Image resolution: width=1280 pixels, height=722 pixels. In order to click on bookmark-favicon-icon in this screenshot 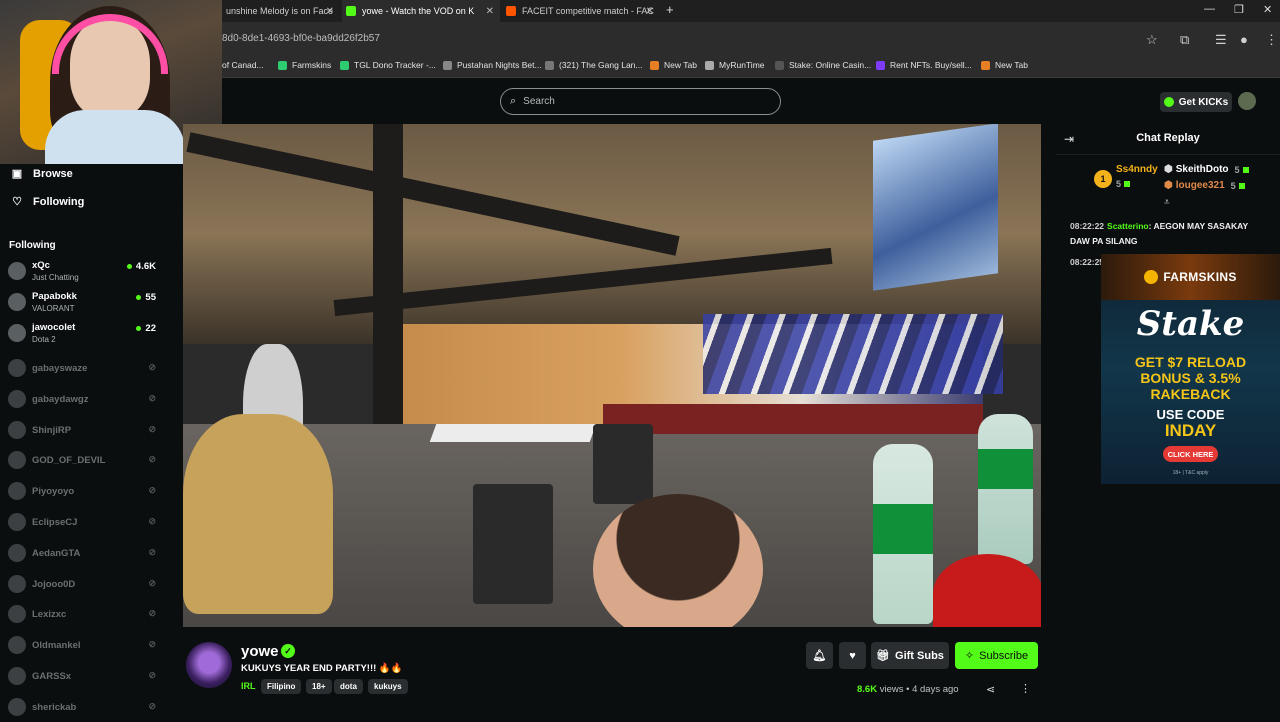, I will do `click(880, 65)`.